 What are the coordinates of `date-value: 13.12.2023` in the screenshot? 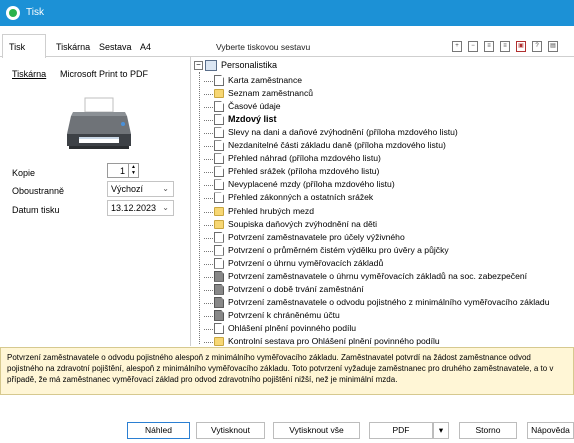 It's located at (134, 208).